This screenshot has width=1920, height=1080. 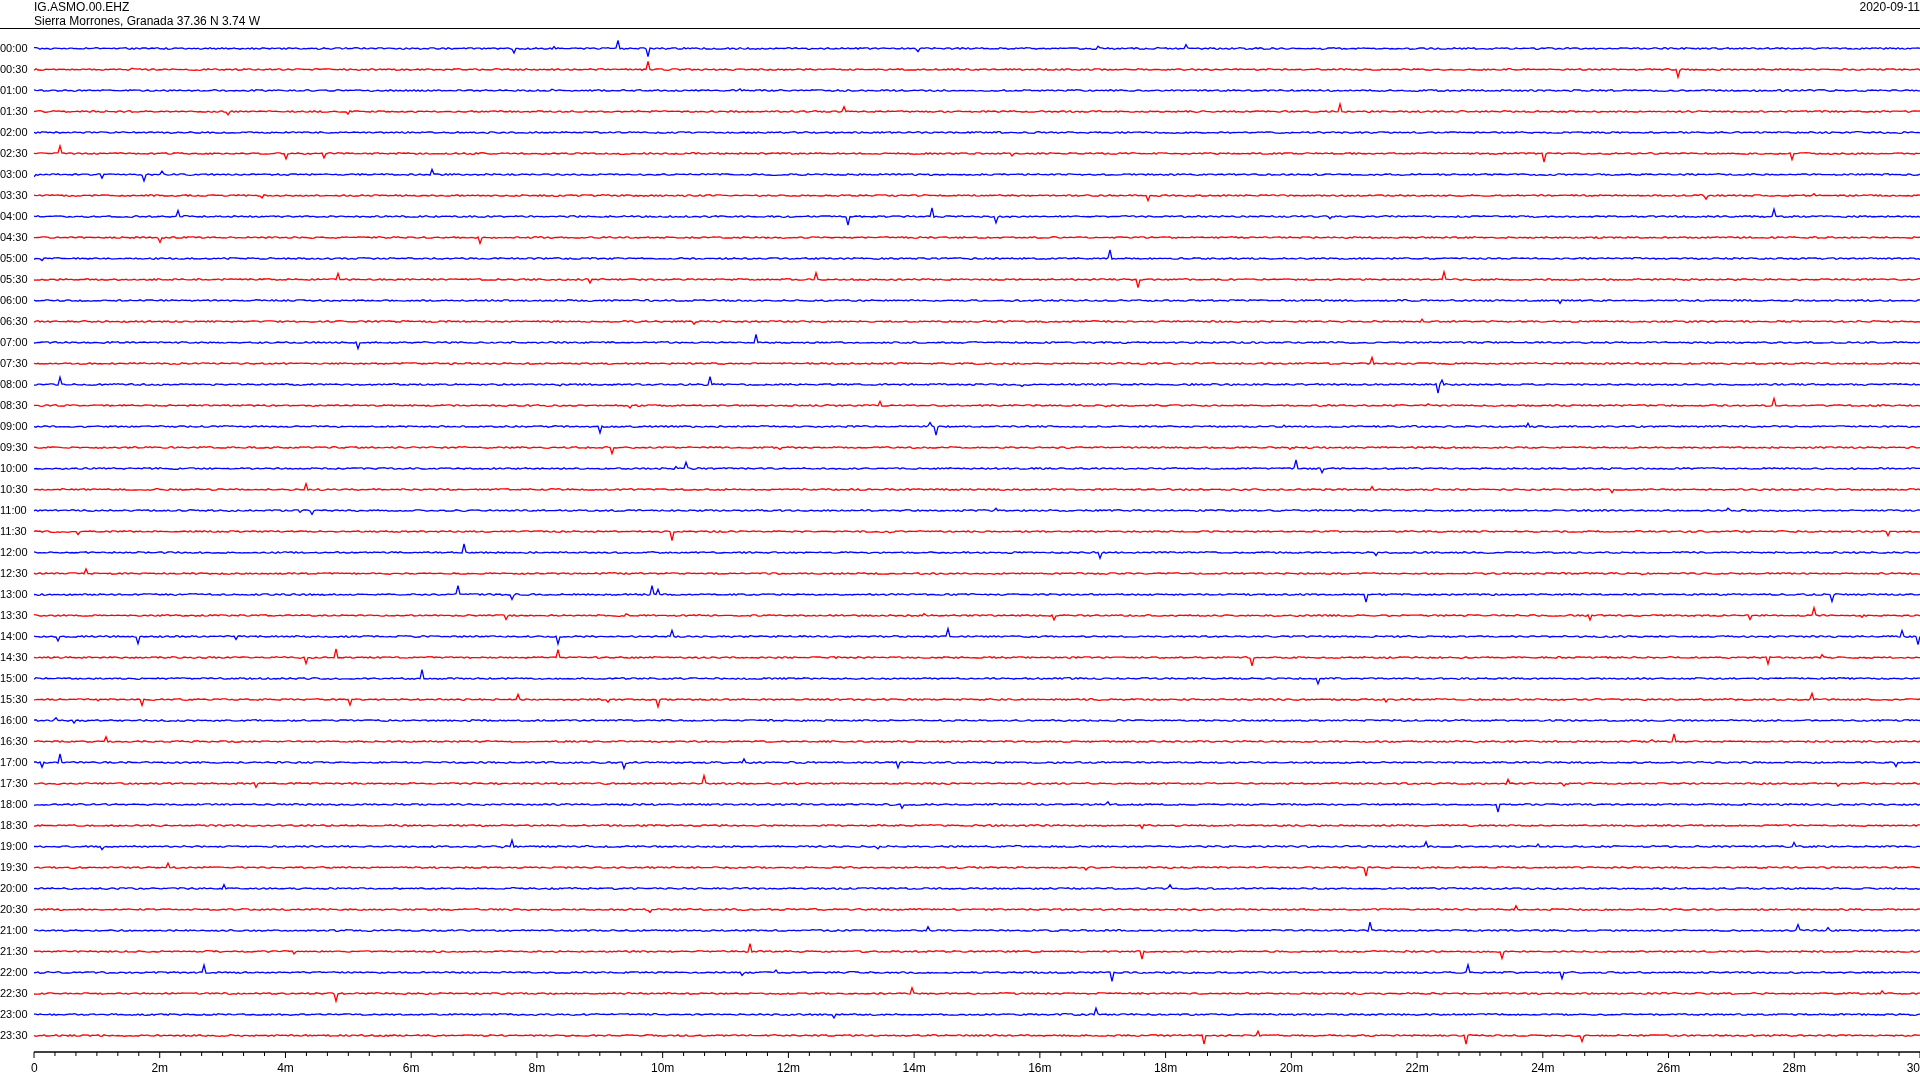 What do you see at coordinates (14, 279) in the screenshot?
I see `time-label: 05:30` at bounding box center [14, 279].